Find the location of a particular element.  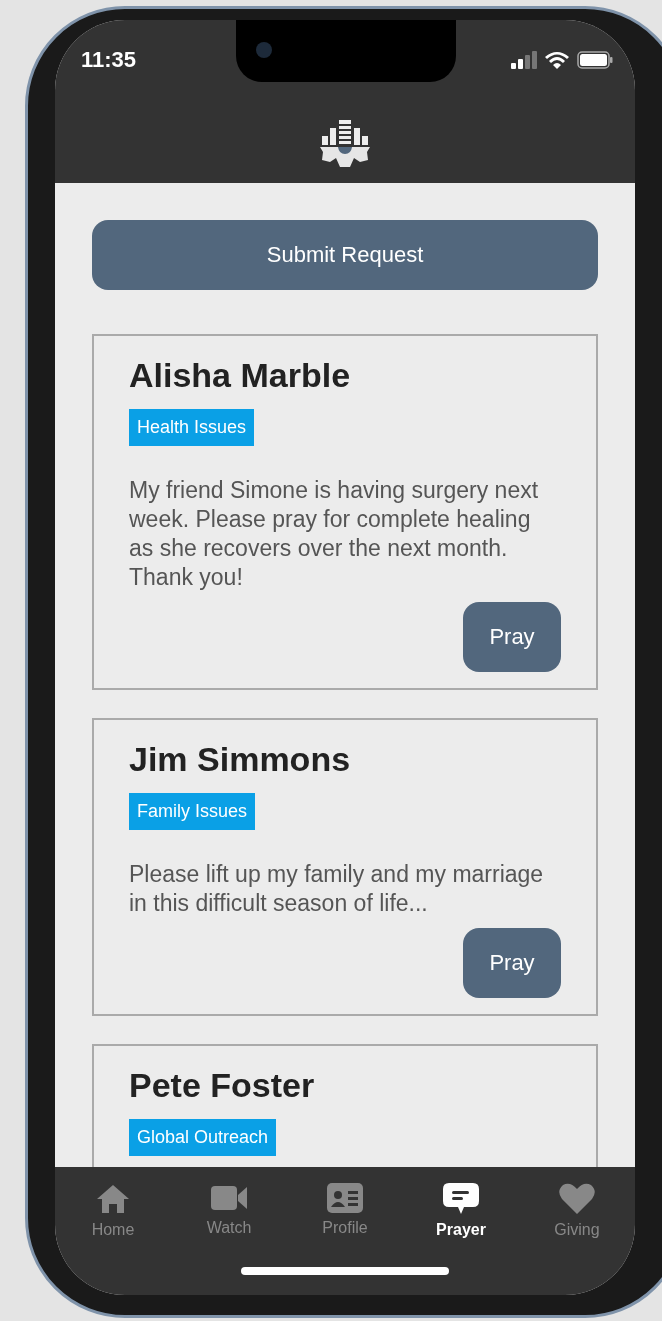

speech-bubble-icon is located at coordinates (461, 1199).